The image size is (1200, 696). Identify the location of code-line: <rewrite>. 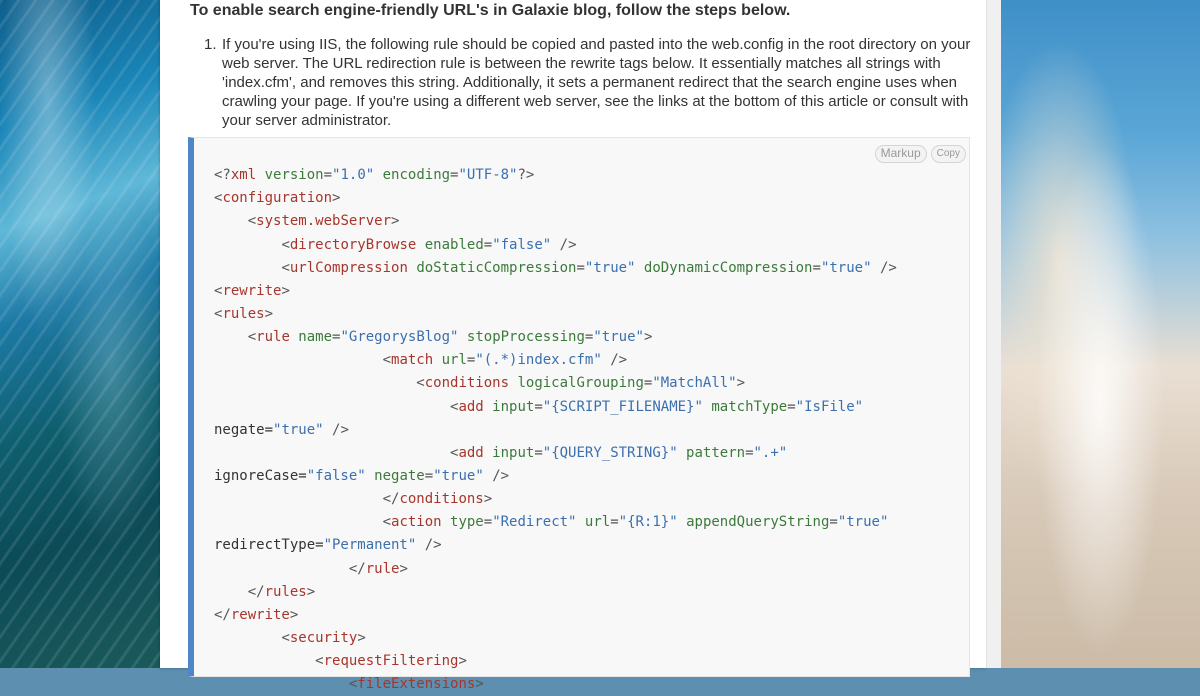
(252, 290).